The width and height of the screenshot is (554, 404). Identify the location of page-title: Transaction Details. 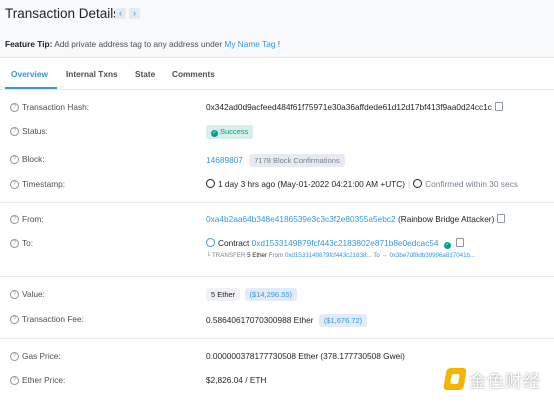
(63, 13).